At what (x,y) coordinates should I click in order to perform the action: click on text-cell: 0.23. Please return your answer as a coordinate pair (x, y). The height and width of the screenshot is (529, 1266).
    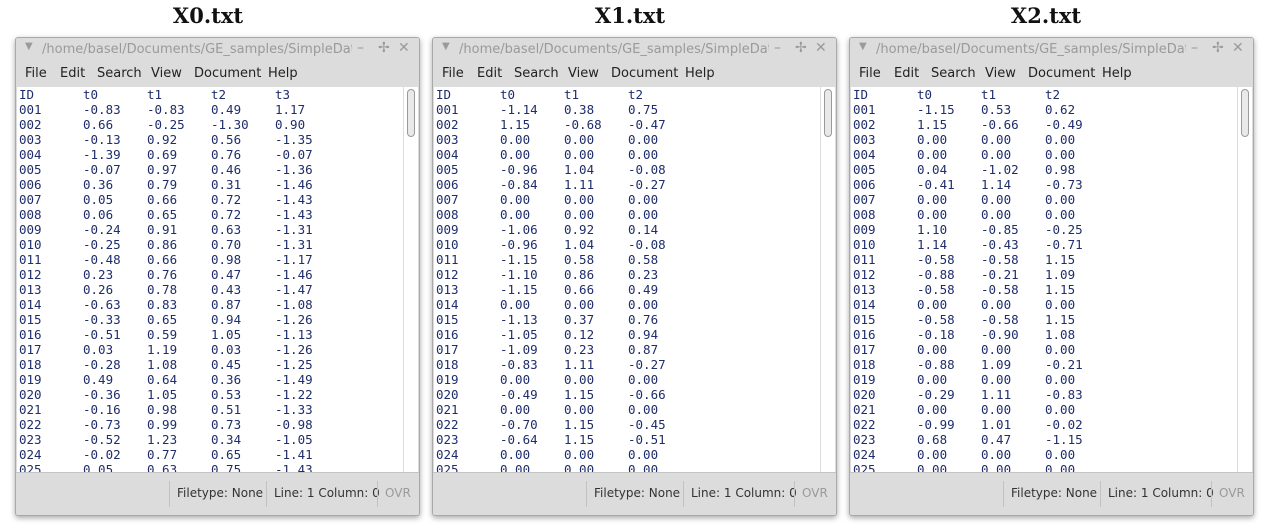
    Looking at the image, I should click on (98, 274).